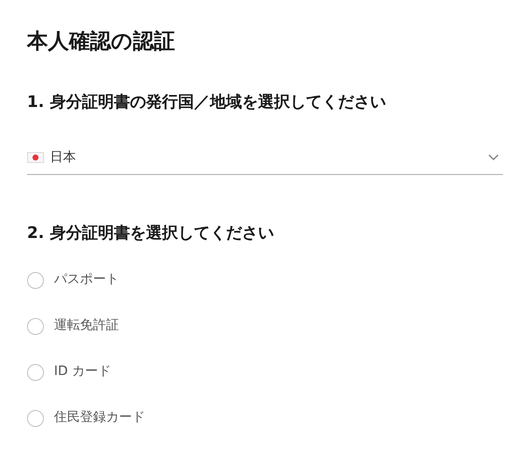  Describe the element at coordinates (86, 280) in the screenshot. I see `option-label: パスポート` at that location.